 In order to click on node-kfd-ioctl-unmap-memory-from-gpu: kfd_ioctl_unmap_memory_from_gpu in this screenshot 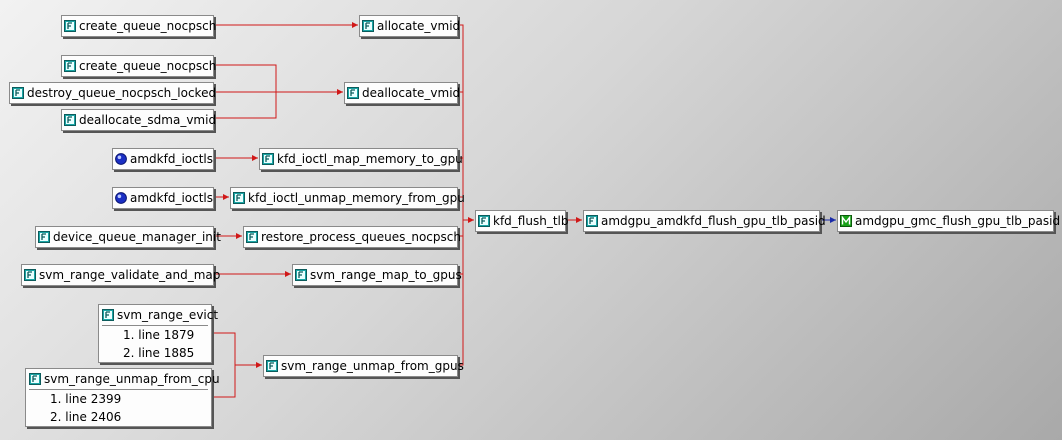, I will do `click(347, 198)`.